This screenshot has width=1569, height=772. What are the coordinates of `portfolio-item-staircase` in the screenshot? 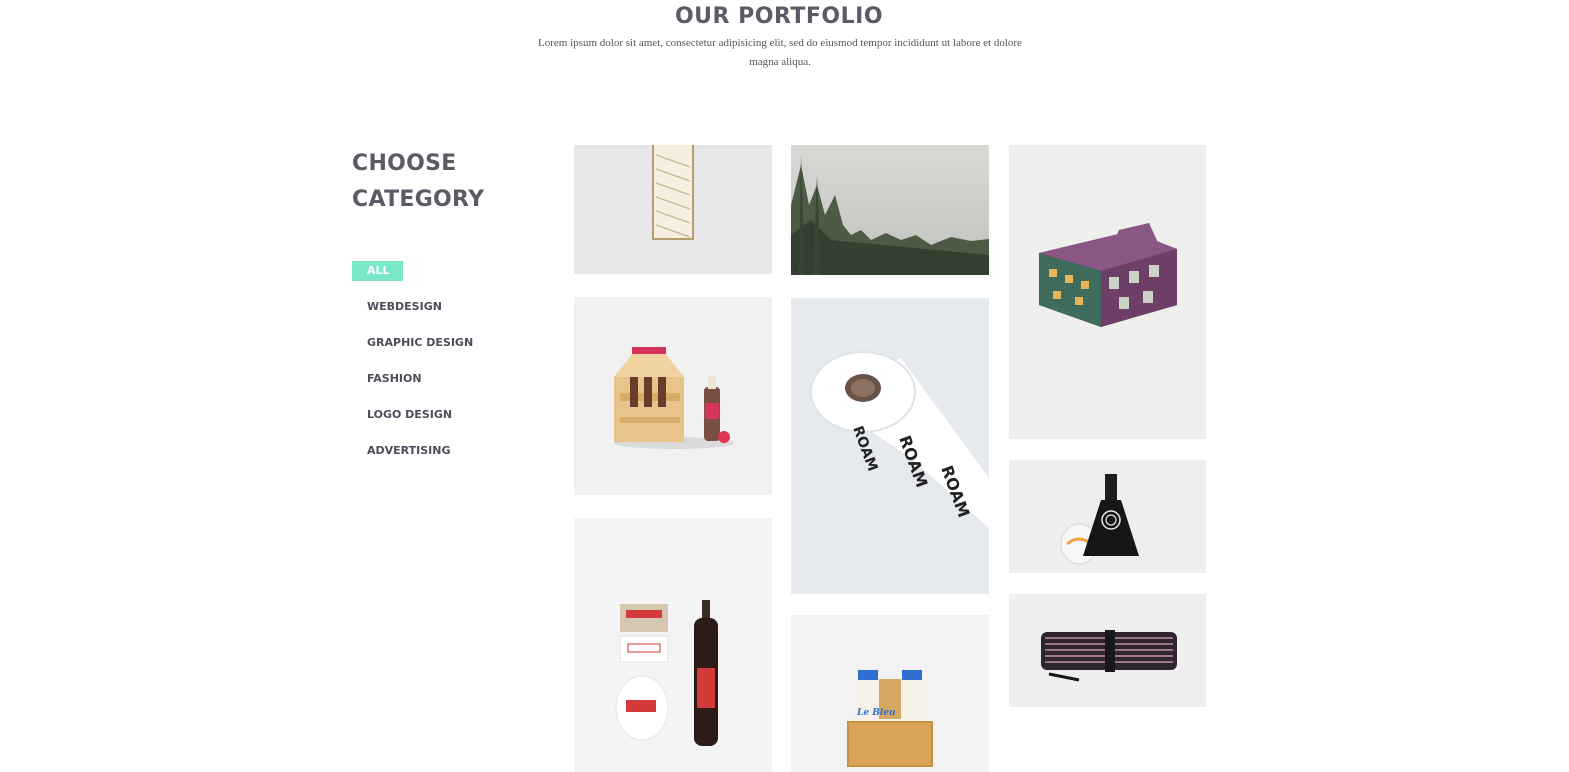 It's located at (673, 209).